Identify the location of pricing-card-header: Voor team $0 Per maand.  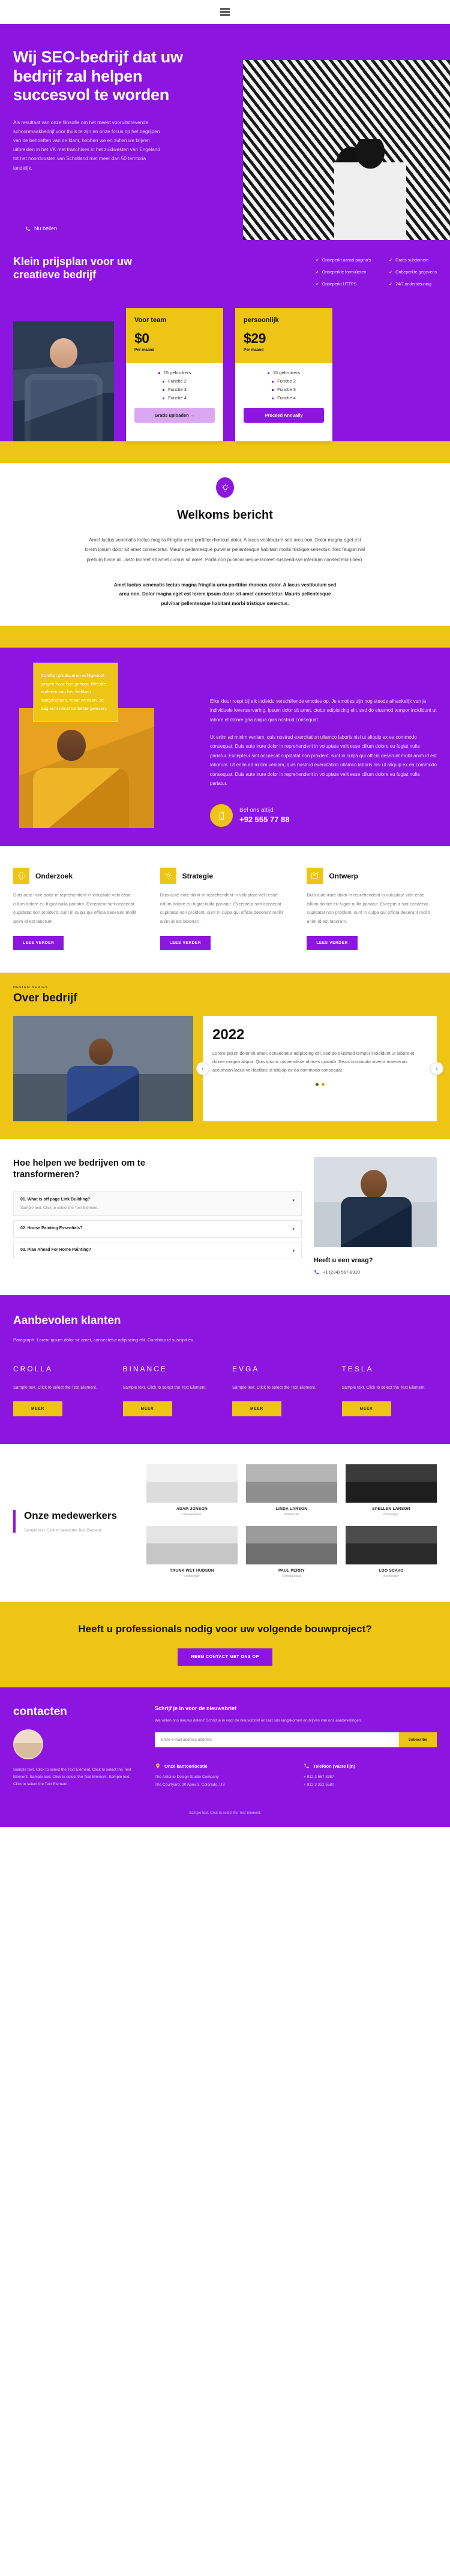
(175, 335).